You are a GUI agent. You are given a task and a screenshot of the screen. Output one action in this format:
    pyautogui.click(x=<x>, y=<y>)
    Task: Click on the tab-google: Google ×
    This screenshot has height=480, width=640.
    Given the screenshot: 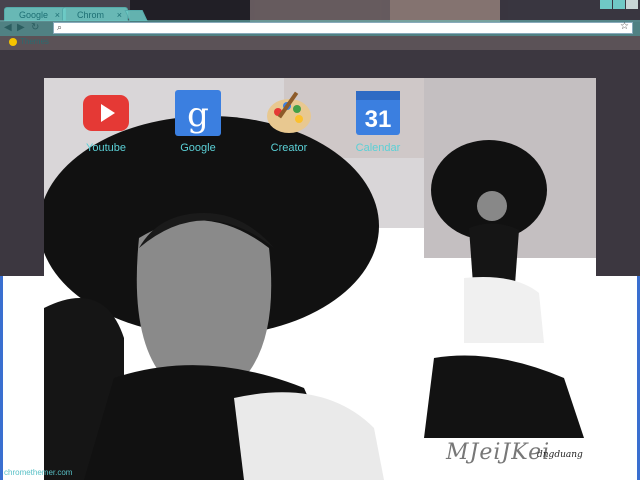 What is the action you would take?
    pyautogui.click(x=35, y=14)
    